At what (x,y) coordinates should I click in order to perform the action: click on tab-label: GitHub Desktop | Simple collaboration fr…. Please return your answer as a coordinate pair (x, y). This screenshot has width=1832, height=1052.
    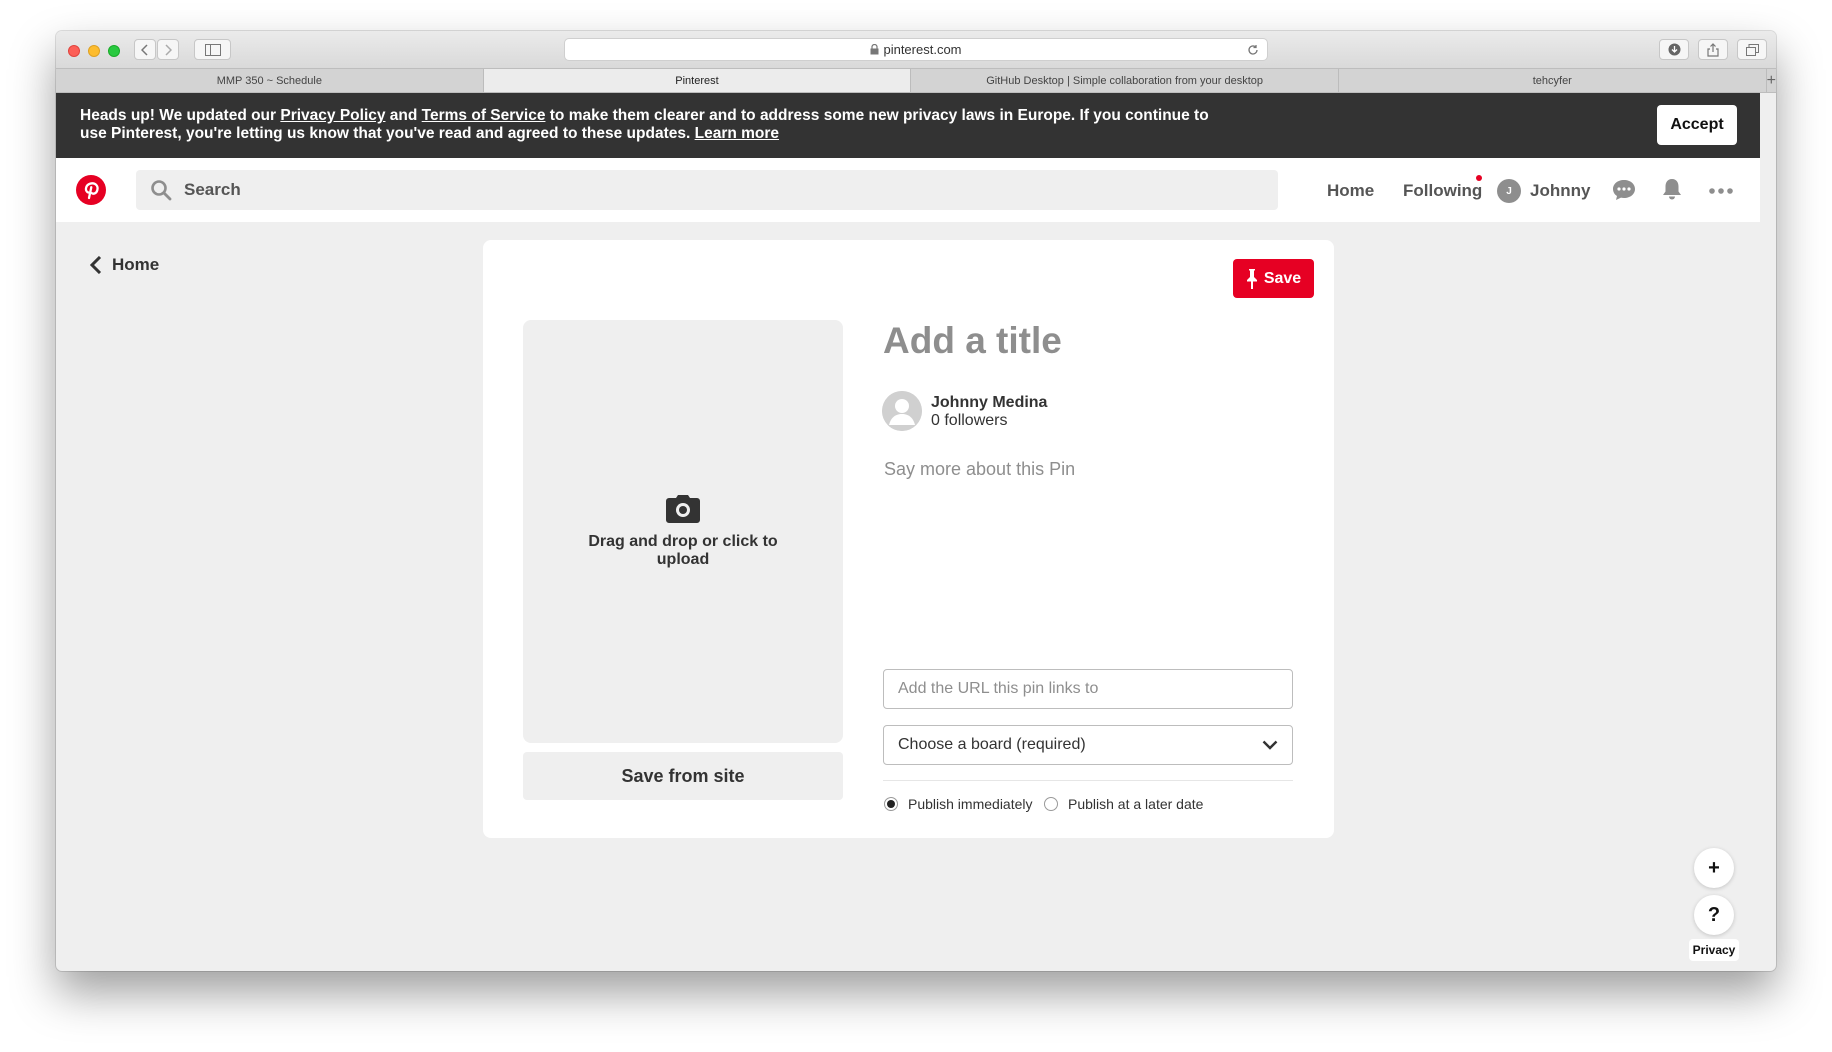
    Looking at the image, I should click on (1125, 80).